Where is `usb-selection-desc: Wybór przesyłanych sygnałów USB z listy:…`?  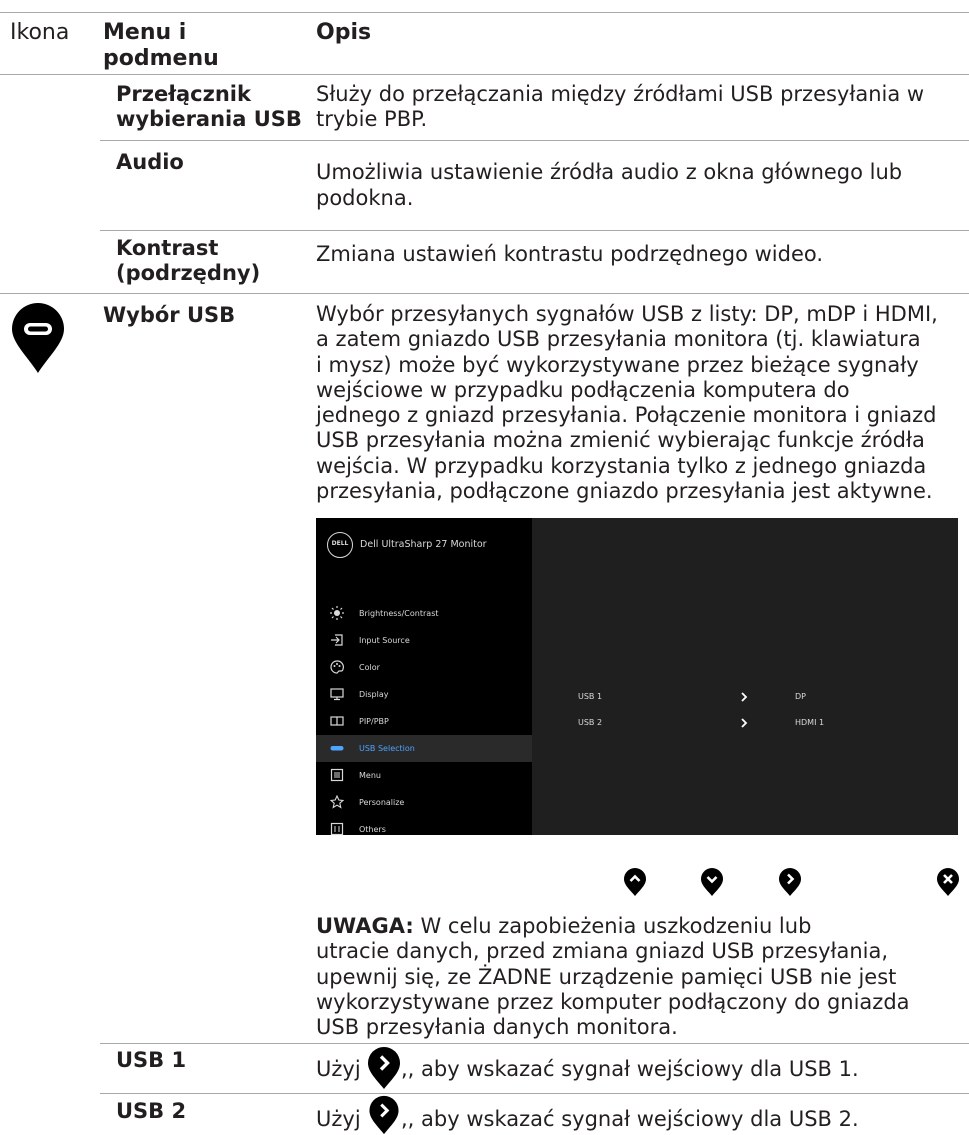
usb-selection-desc: Wybór przesyłanych sygnałów USB z listy:… is located at coordinates (627, 403).